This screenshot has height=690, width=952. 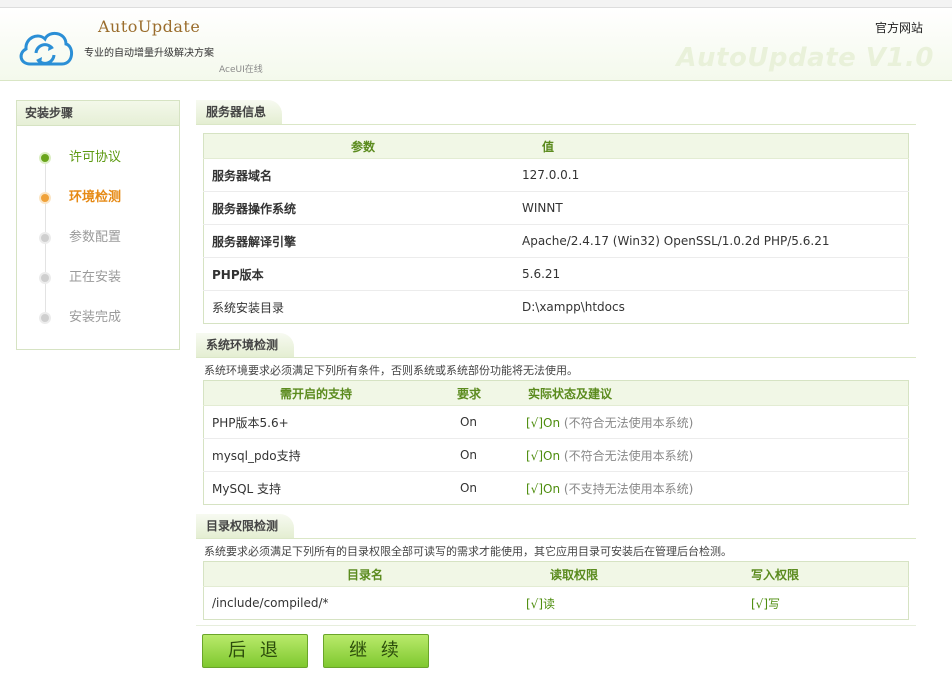 I want to click on table-row: 服务器操作系统 WINNT, so click(x=556, y=208).